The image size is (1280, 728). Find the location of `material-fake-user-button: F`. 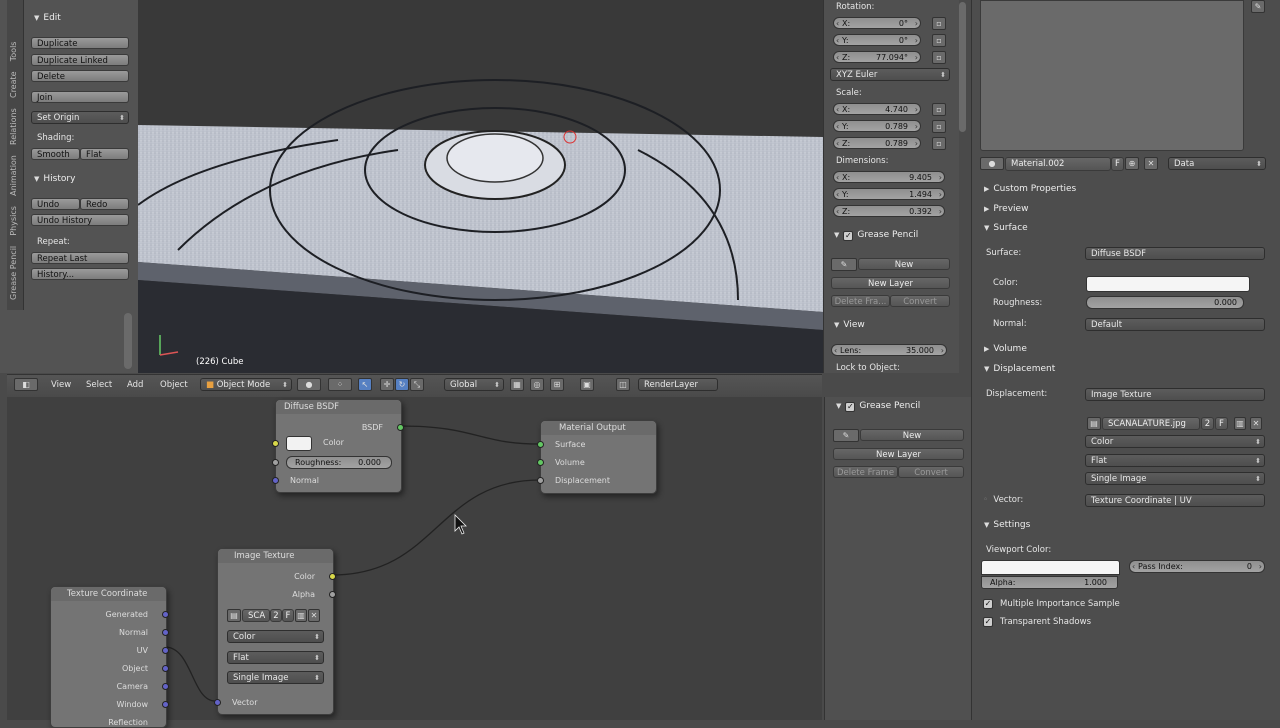

material-fake-user-button: F is located at coordinates (1117, 164).